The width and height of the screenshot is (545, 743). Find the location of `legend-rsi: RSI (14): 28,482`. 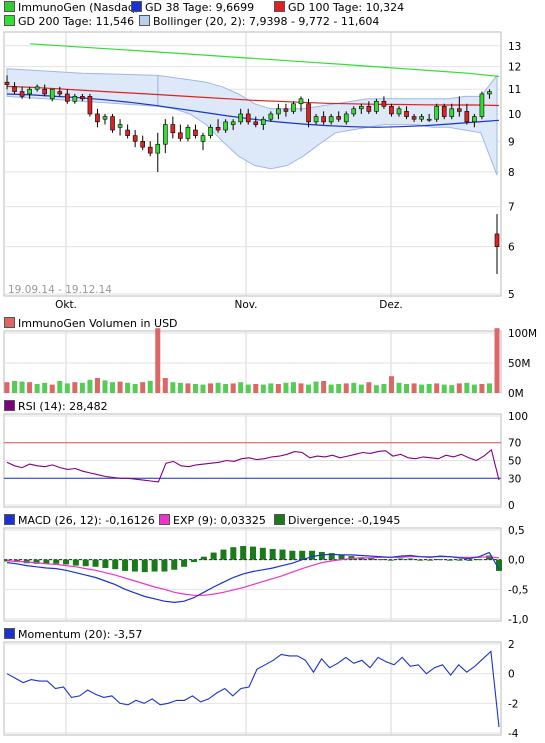

legend-rsi: RSI (14): 28,482 is located at coordinates (56, 406).